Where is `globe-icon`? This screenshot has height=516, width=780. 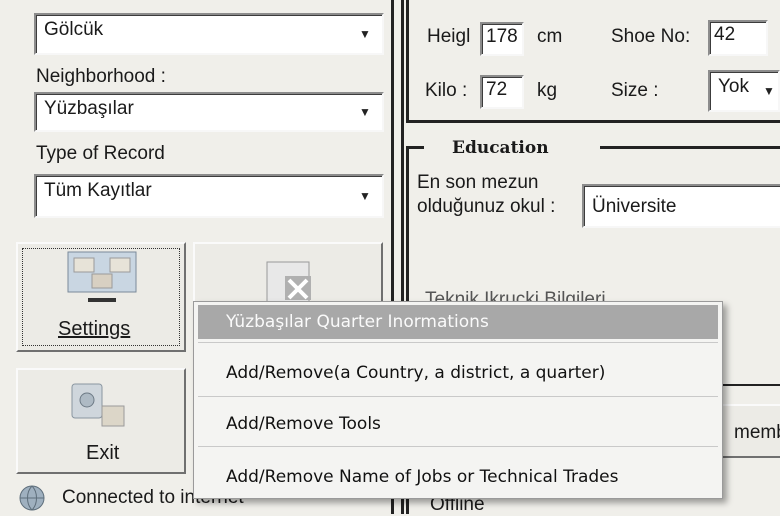 globe-icon is located at coordinates (32, 498).